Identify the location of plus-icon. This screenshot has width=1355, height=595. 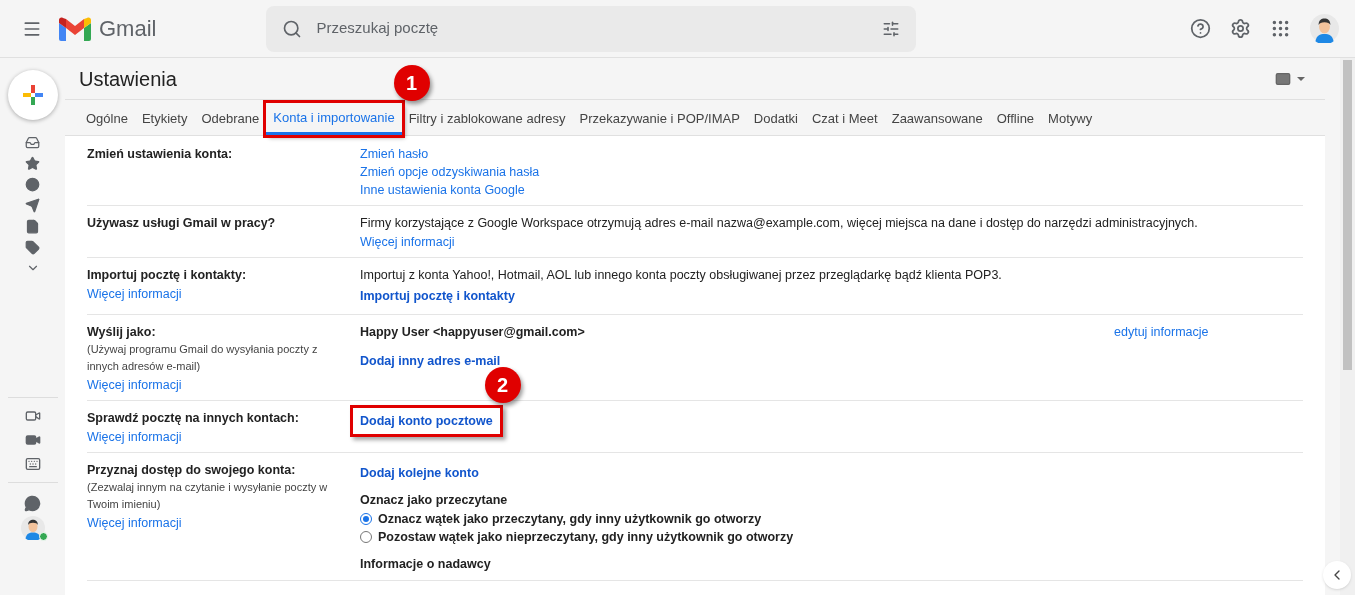
(32, 95).